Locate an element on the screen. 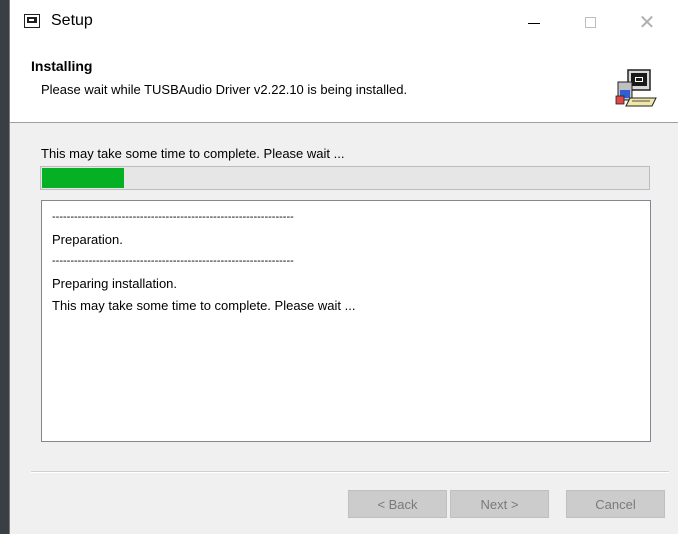  maximize-button is located at coordinates (590, 22).